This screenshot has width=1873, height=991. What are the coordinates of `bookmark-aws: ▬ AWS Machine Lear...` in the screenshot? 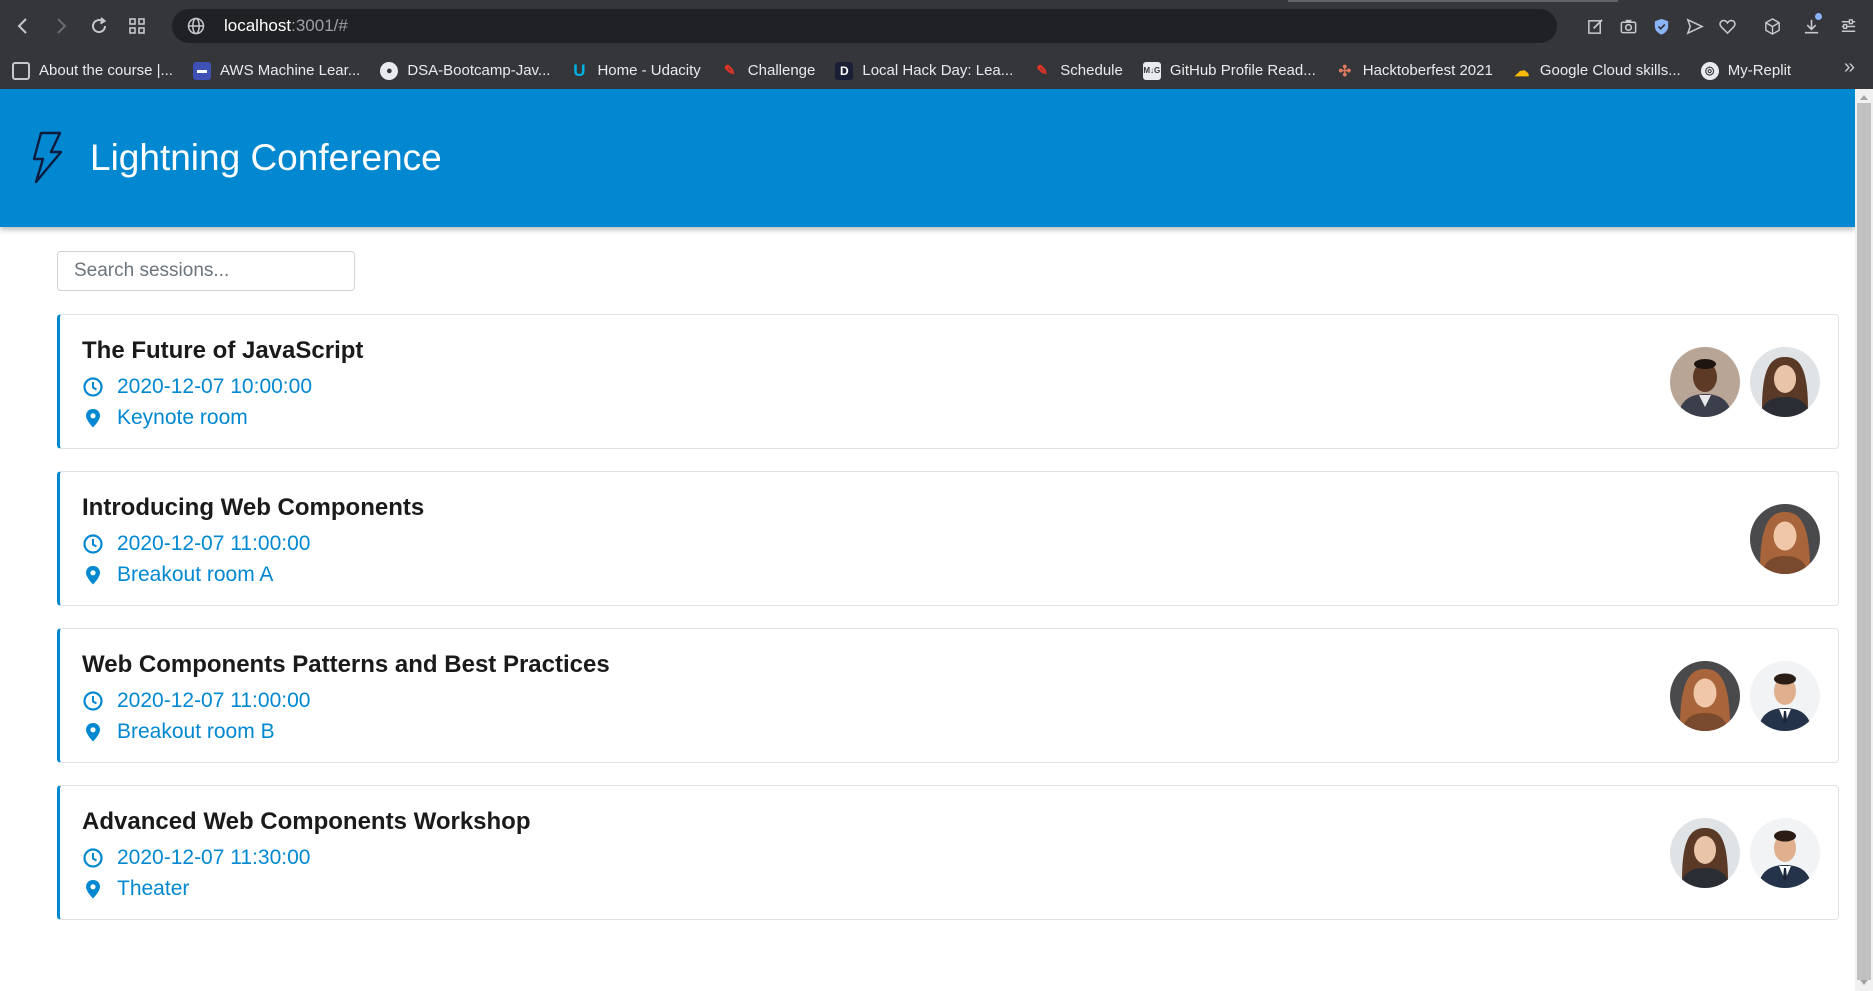 It's located at (276, 71).